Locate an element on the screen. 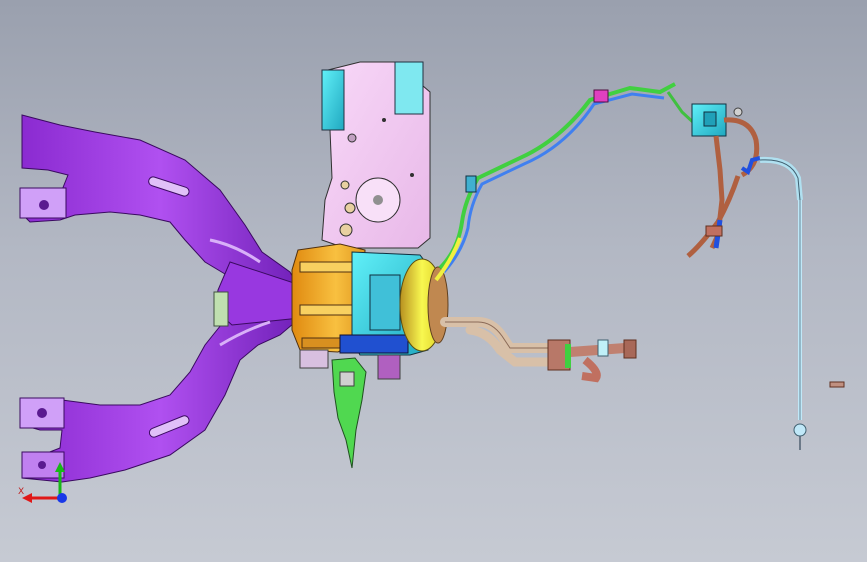 This screenshot has height=562, width=867. housing-left-cyan is located at coordinates (333, 100).